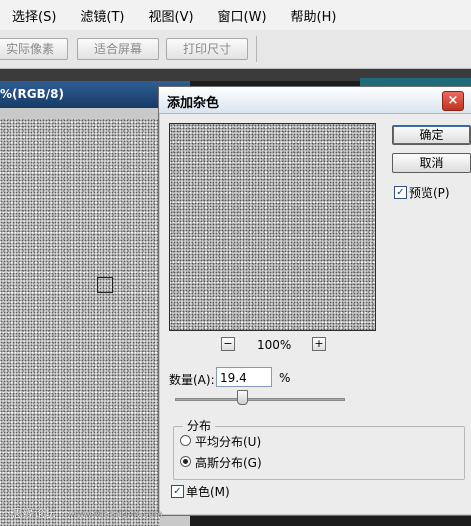 The image size is (471, 526). What do you see at coordinates (193, 103) in the screenshot?
I see `dialog-title: 添加杂色` at bounding box center [193, 103].